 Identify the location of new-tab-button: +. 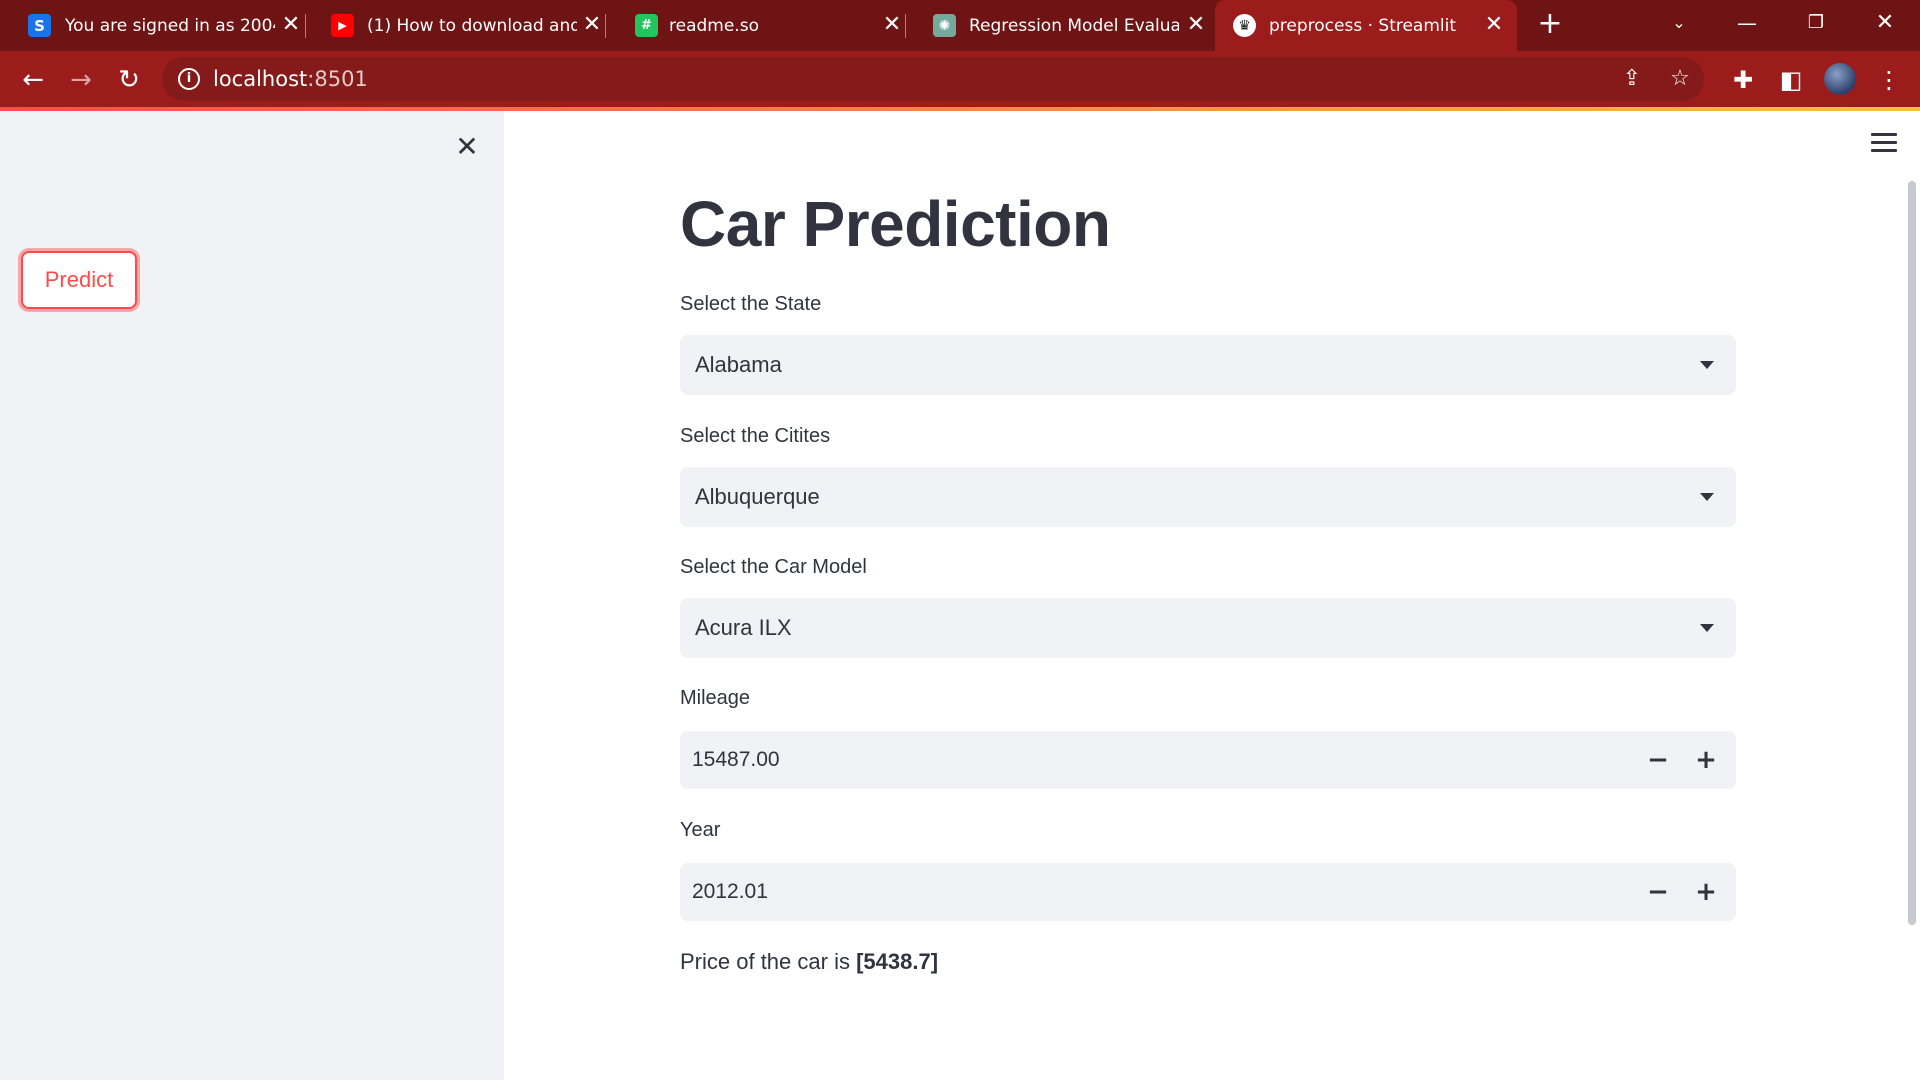
(1550, 24).